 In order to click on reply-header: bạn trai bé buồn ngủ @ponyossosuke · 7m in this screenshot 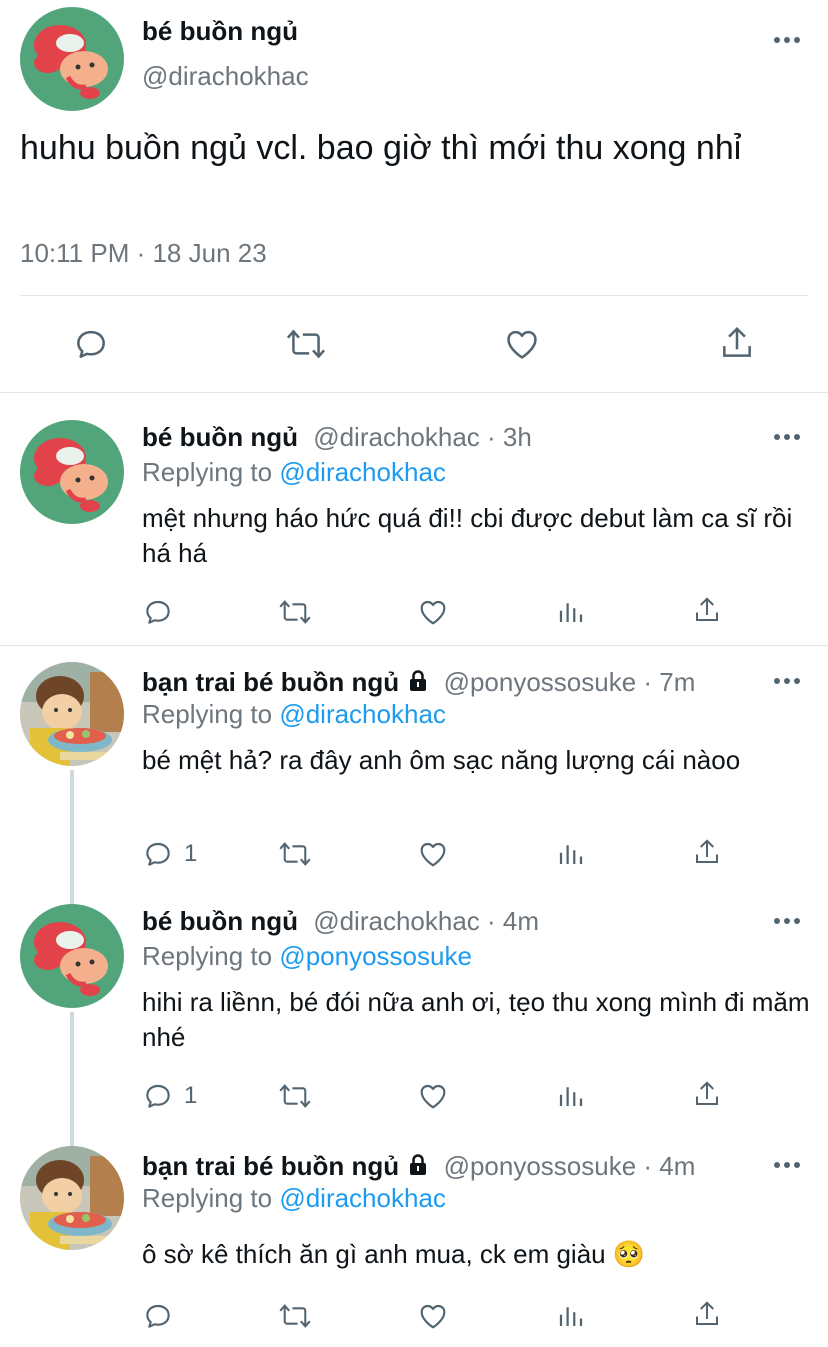, I will do `click(418, 682)`.